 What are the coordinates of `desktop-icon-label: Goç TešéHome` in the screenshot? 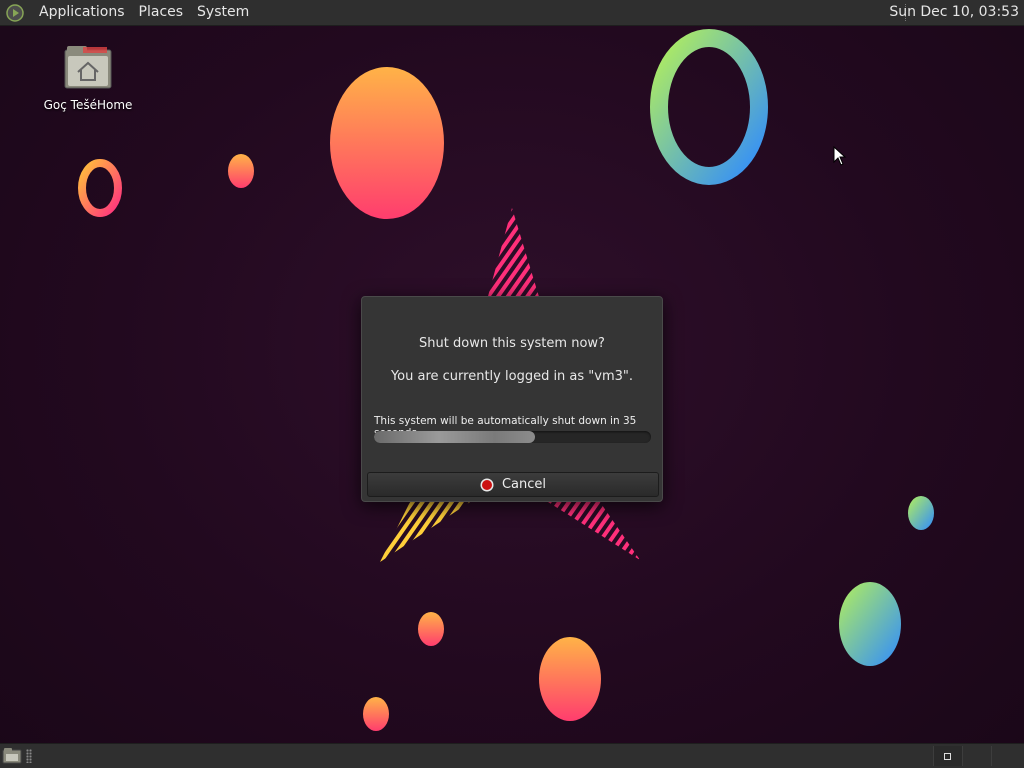 It's located at (88, 105).